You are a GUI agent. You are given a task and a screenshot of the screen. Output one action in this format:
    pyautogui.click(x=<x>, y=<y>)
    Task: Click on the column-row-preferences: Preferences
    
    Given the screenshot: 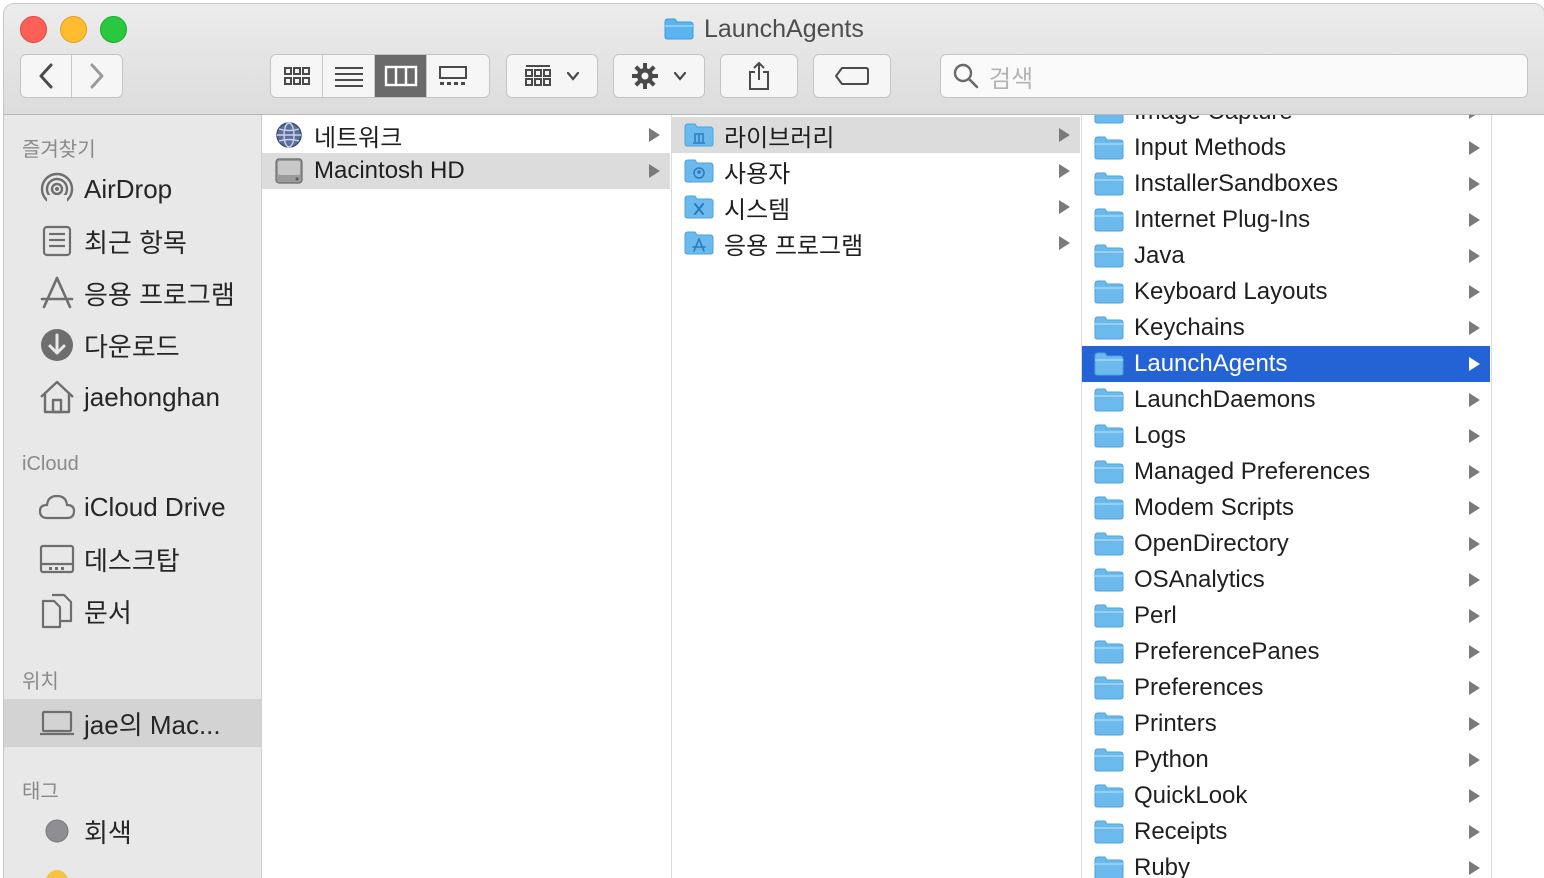 What is the action you would take?
    pyautogui.click(x=1286, y=688)
    